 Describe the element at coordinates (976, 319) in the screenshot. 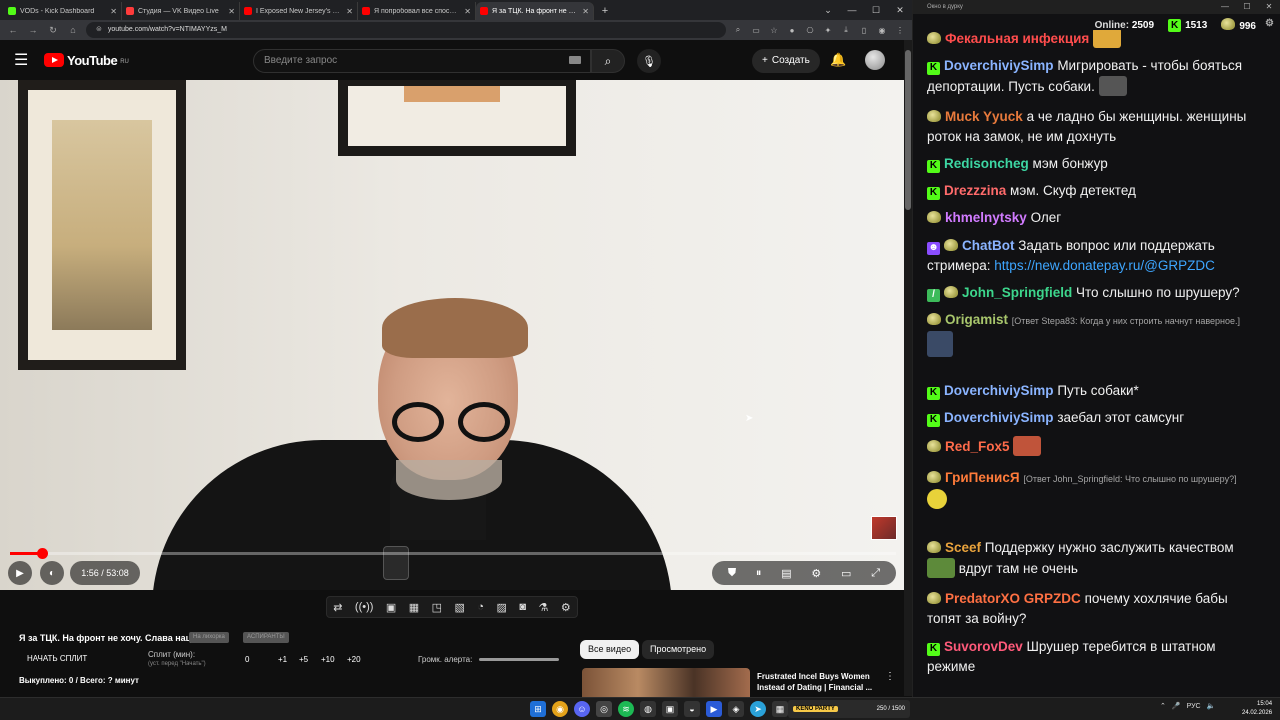

I see `chat-nick: Origamist` at that location.